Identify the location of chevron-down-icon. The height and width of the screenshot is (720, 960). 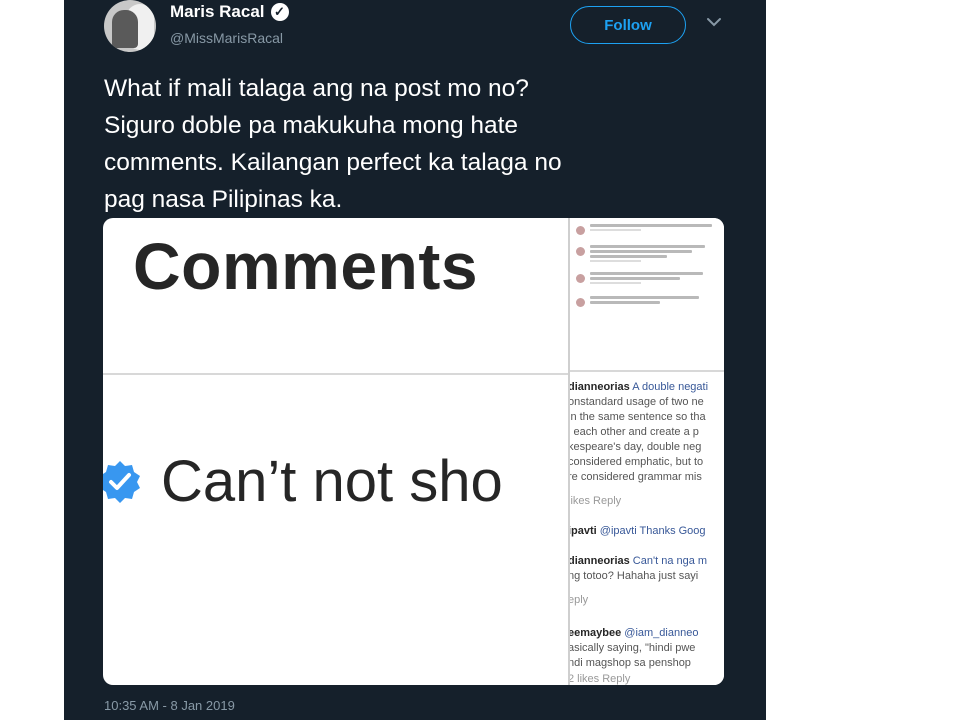
(714, 22).